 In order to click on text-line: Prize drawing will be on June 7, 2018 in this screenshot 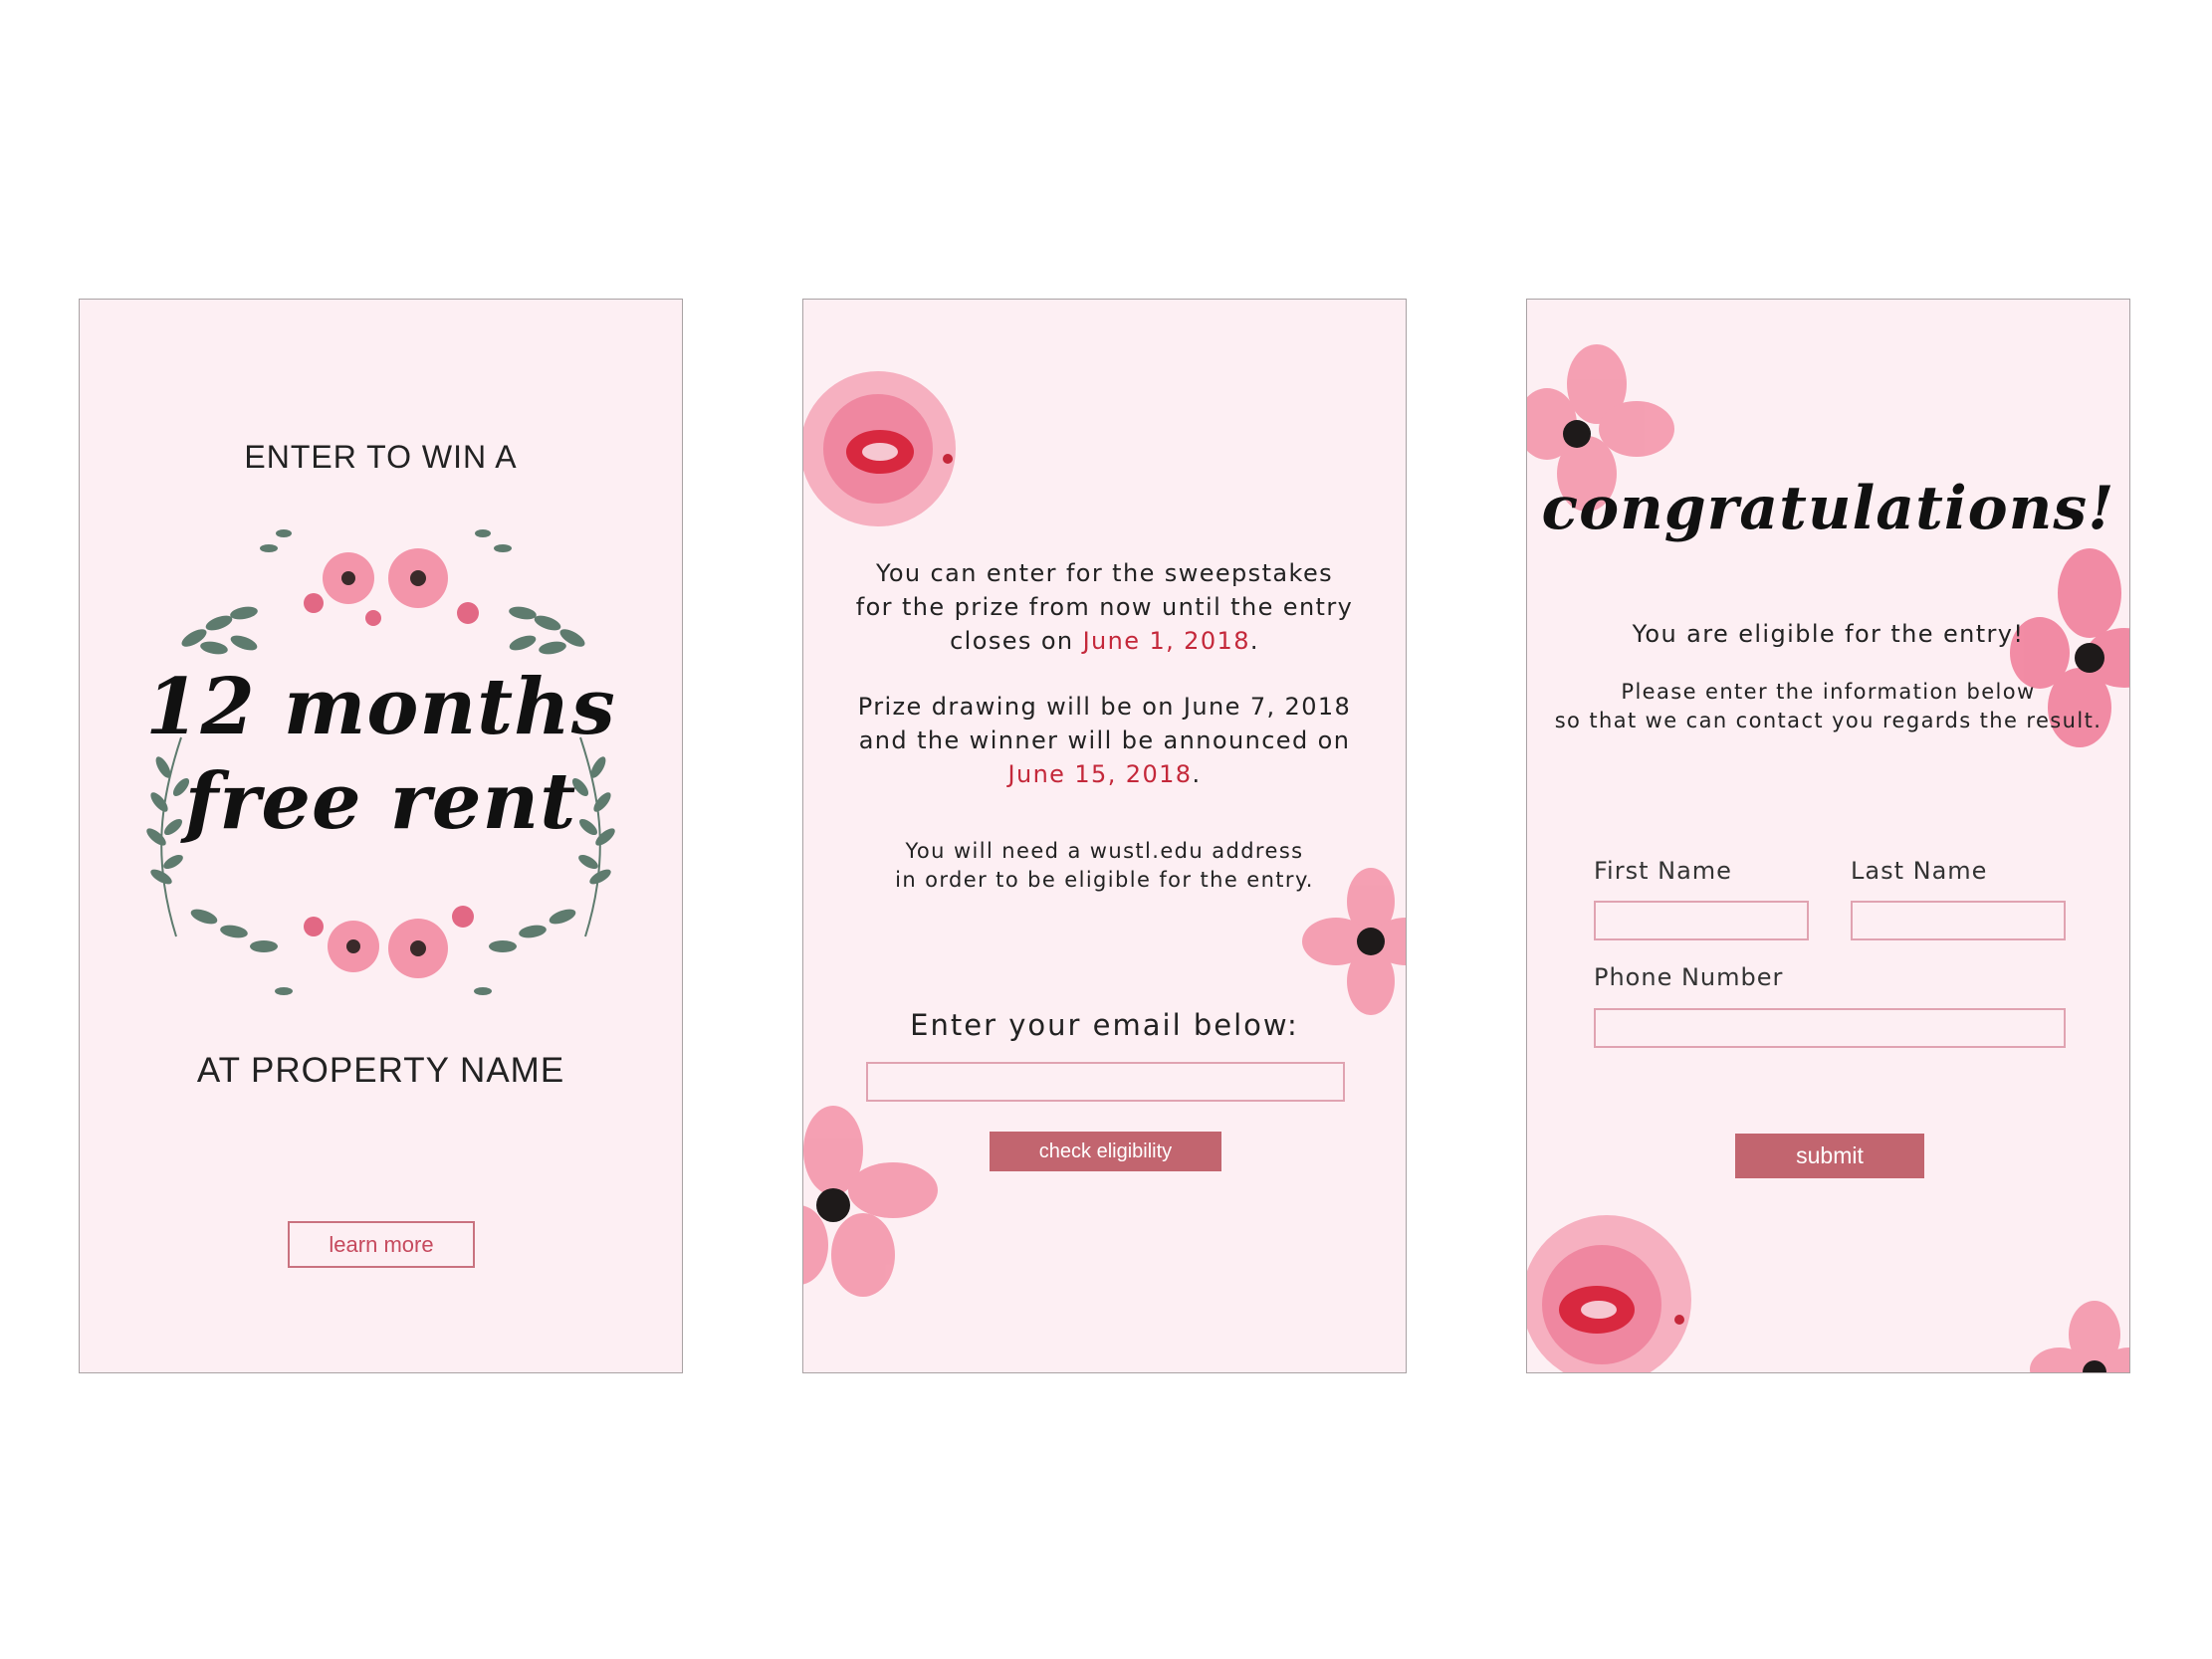, I will do `click(1104, 707)`.